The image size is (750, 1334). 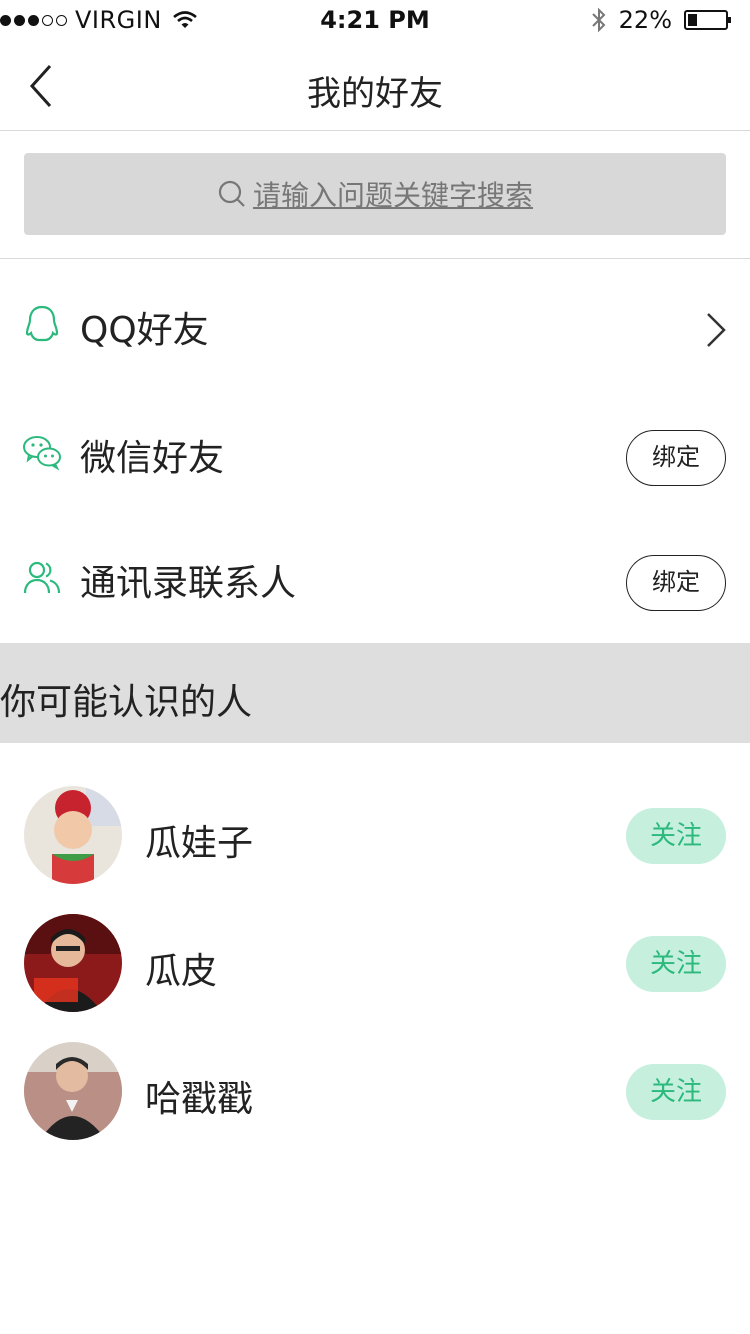 I want to click on search-icon, so click(x=231, y=193).